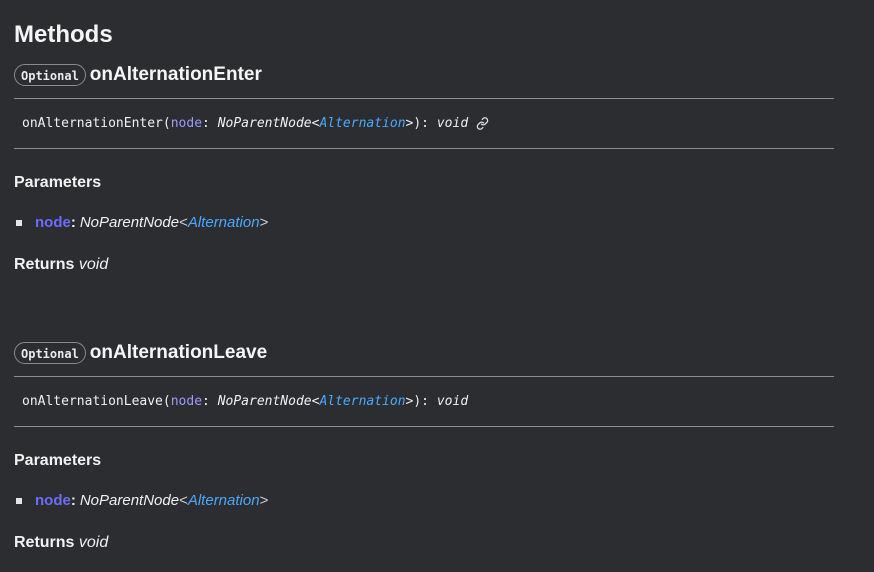  I want to click on section-title: Methods, so click(63, 34).